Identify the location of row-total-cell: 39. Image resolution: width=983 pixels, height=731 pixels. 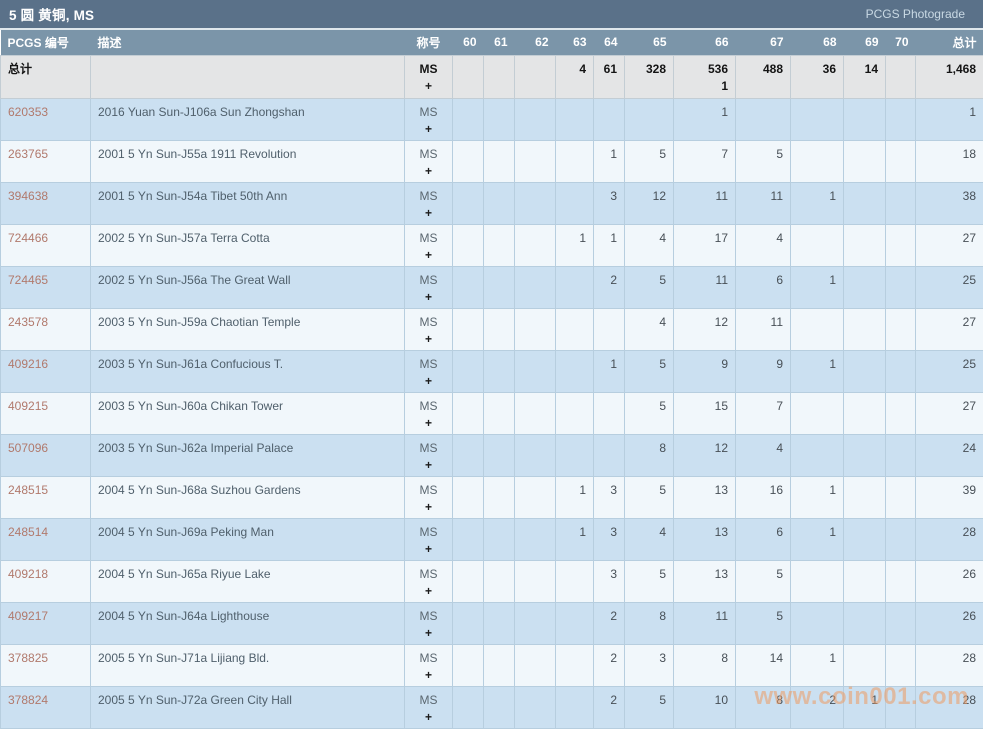
(949, 497).